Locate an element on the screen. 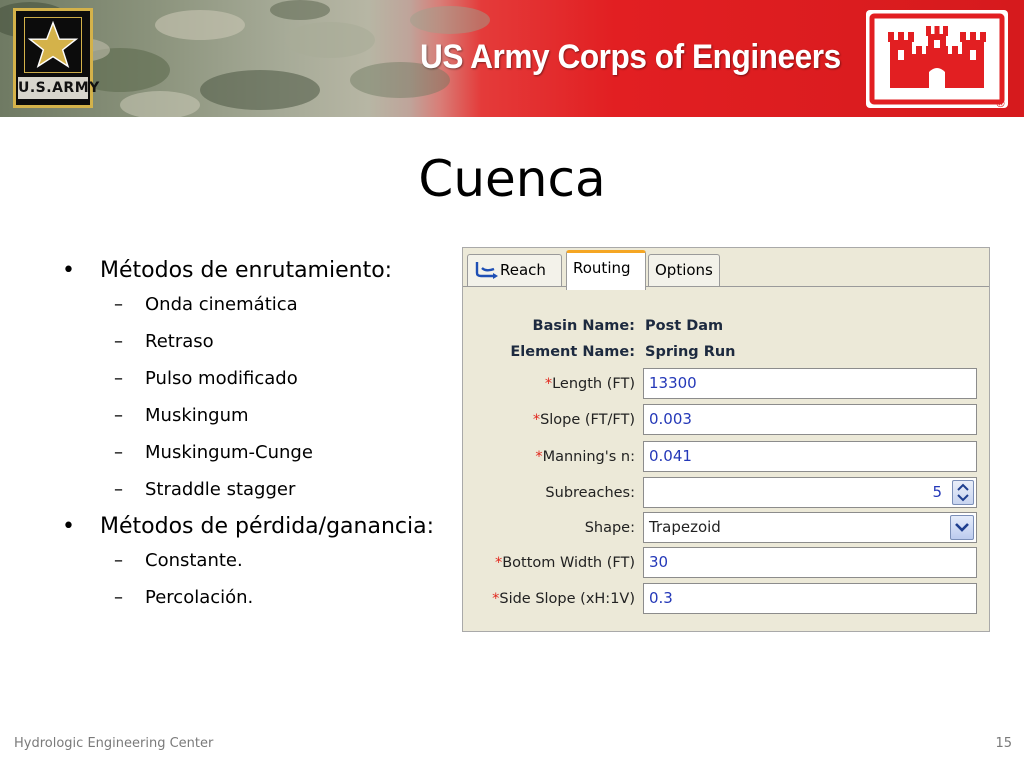  bottom-width-input: 30 is located at coordinates (810, 562).